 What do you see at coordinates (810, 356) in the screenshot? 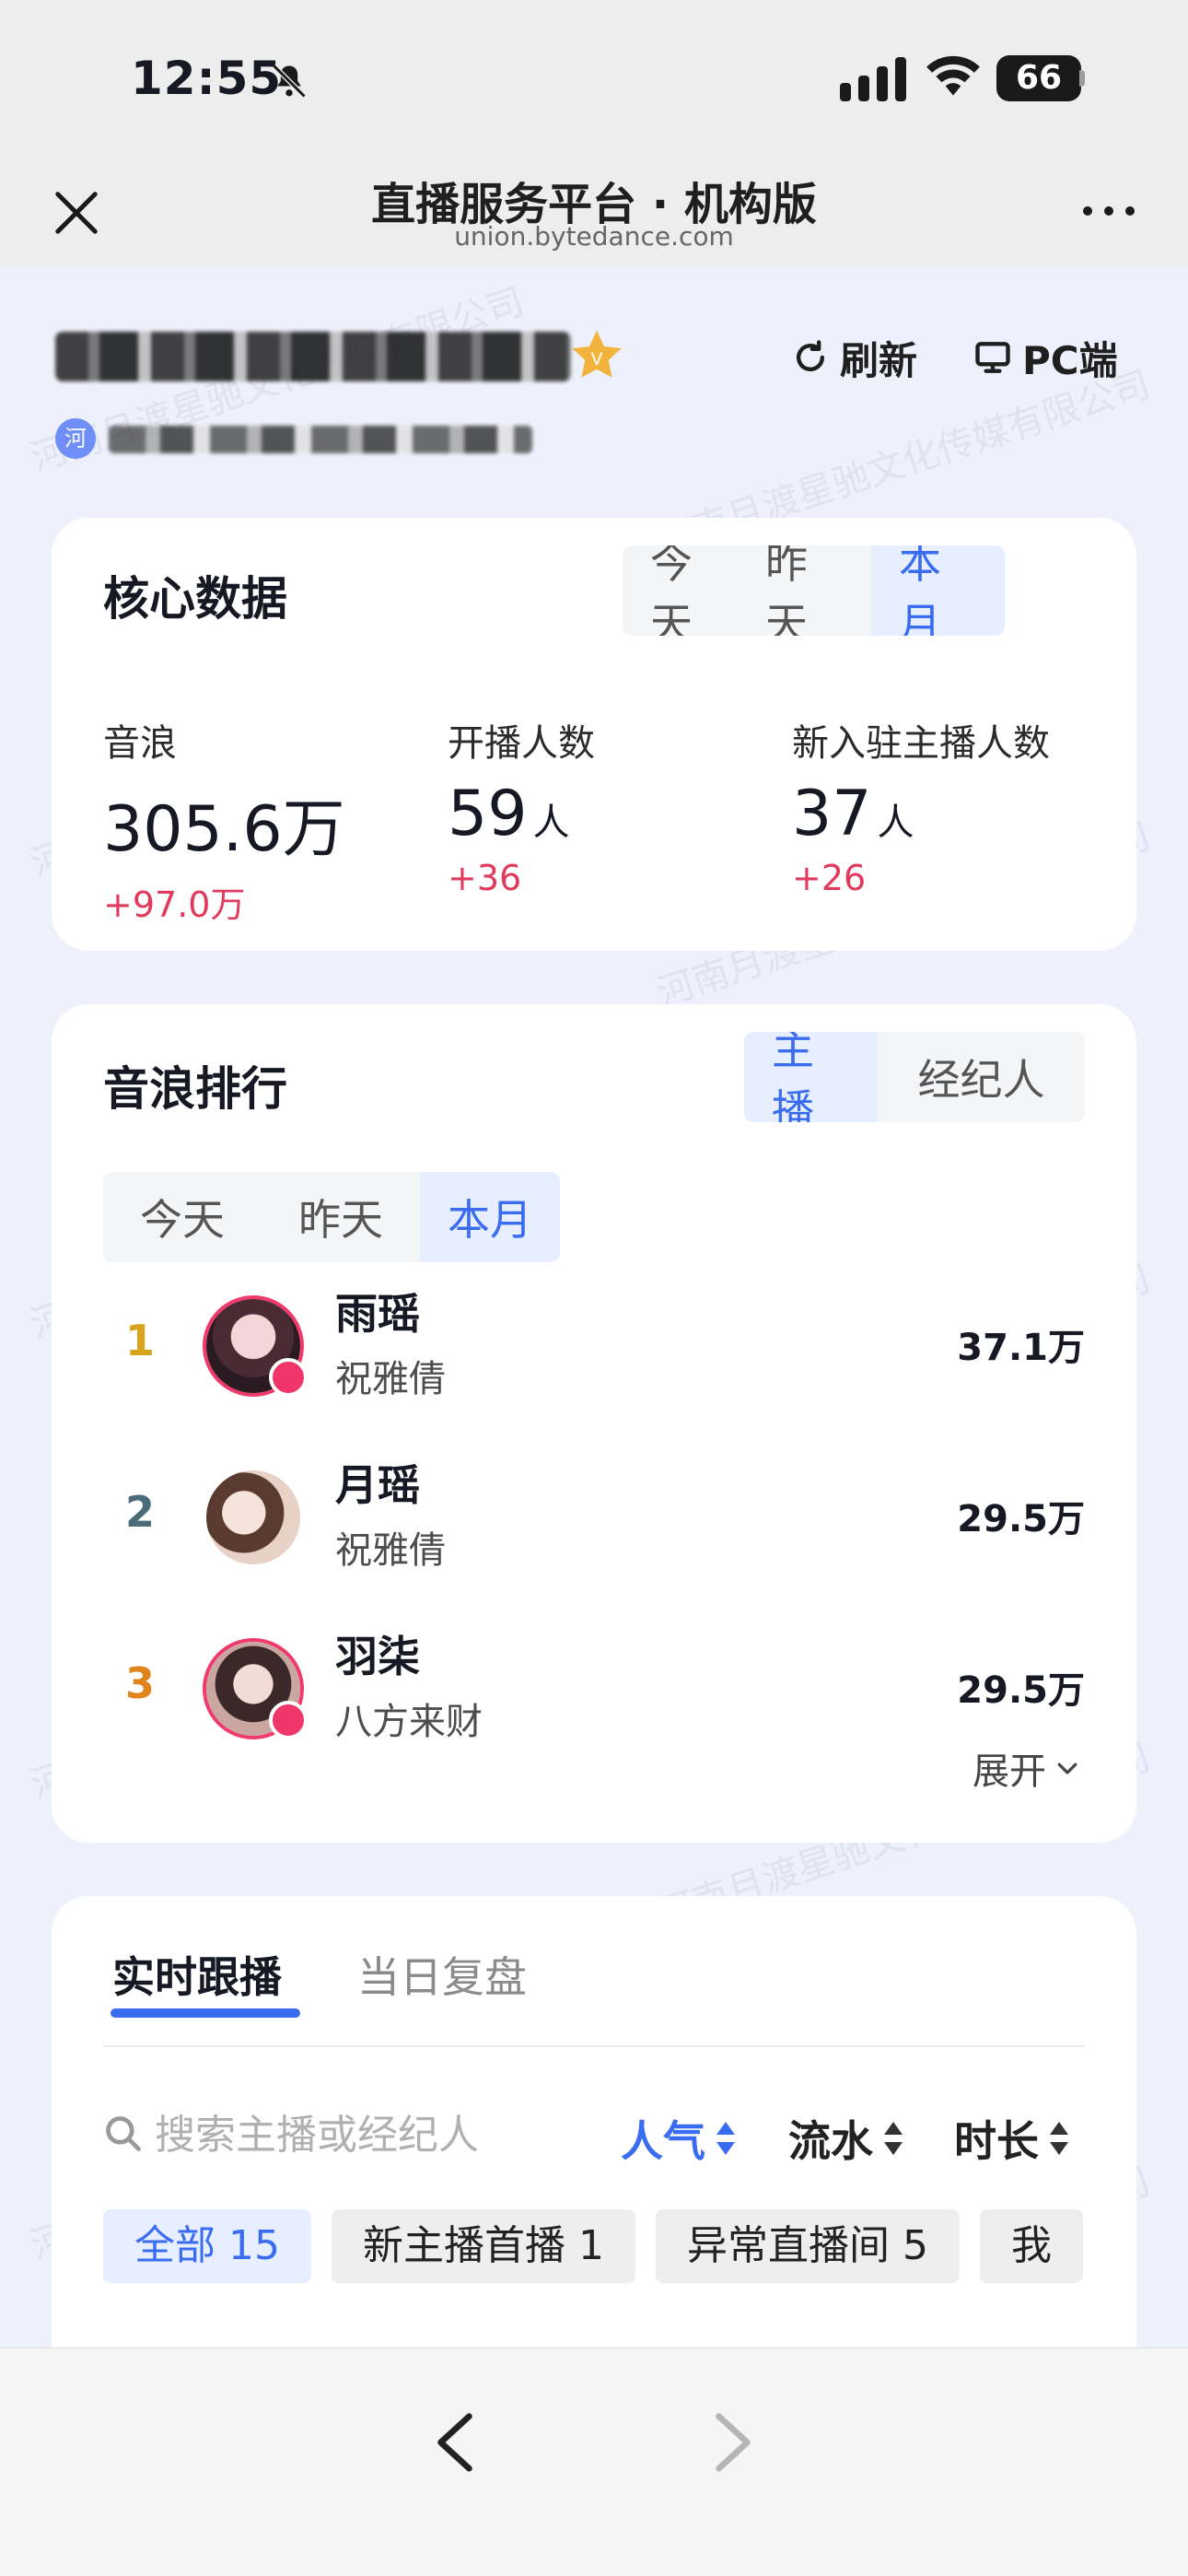
I see `refresh-icon` at bounding box center [810, 356].